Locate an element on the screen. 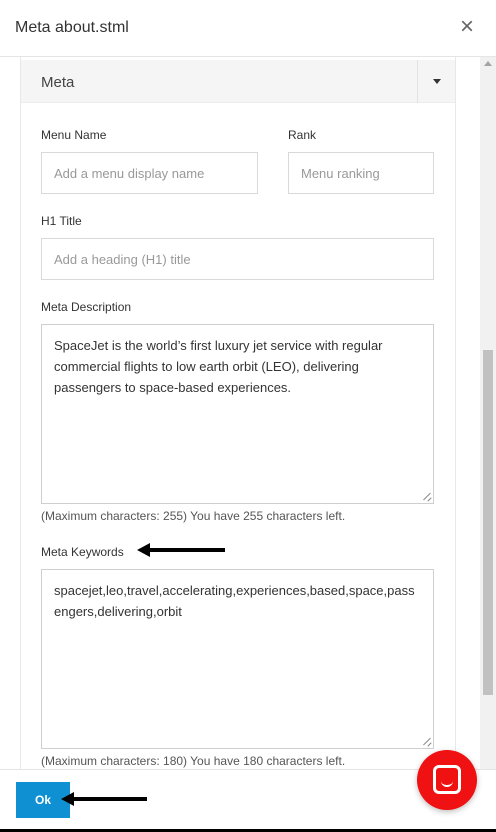 This screenshot has width=496, height=832. chat-launcher-button is located at coordinates (447, 780).